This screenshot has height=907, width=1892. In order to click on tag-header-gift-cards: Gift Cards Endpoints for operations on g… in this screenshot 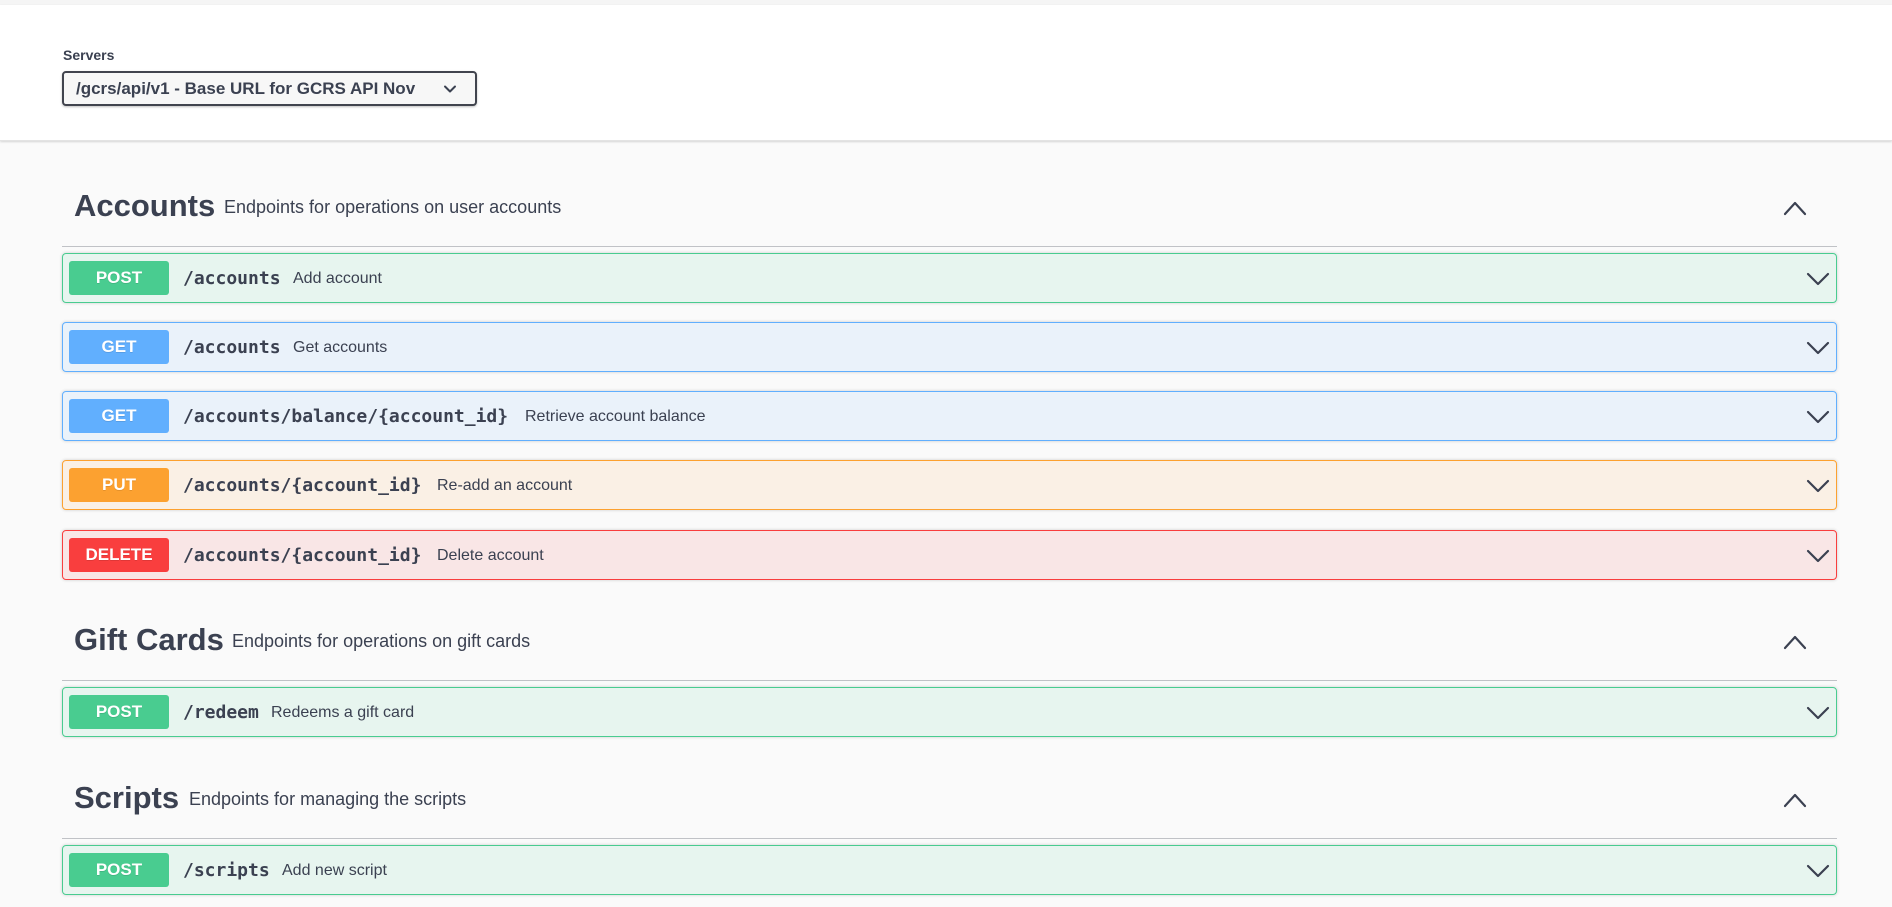, I will do `click(949, 639)`.